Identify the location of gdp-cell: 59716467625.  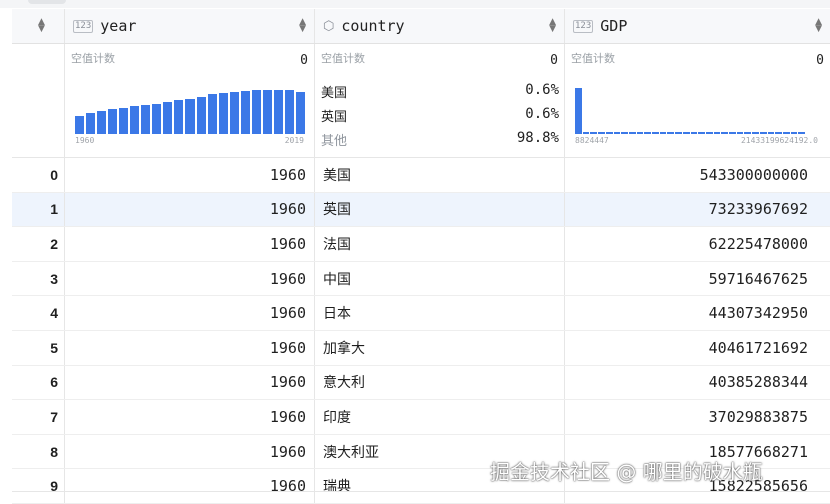
(697, 279).